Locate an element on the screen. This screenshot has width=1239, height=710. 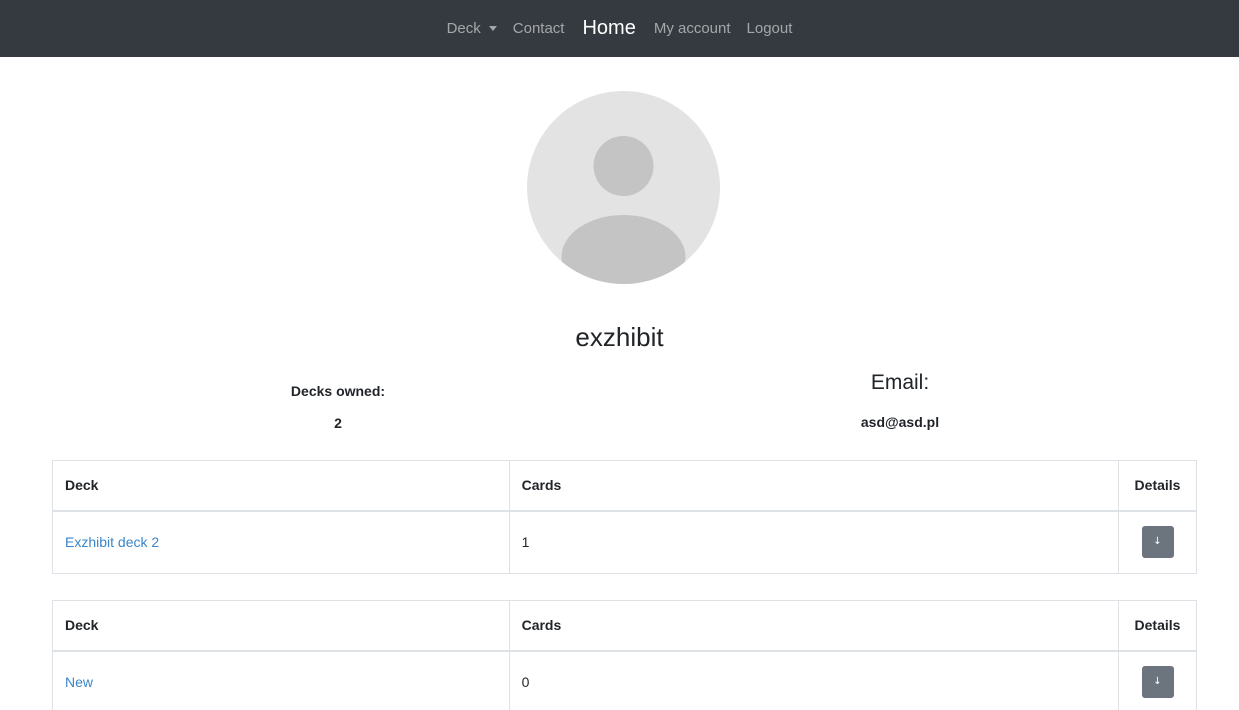
nav-item-logout-label: Logout is located at coordinates (769, 28).